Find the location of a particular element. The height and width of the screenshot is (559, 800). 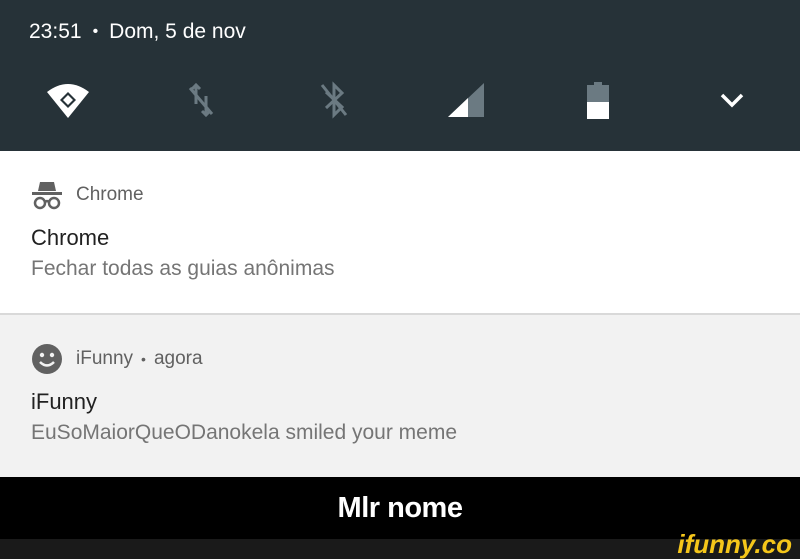

status-bar: 23:51 • Dom, 5 de nov is located at coordinates (137, 32).